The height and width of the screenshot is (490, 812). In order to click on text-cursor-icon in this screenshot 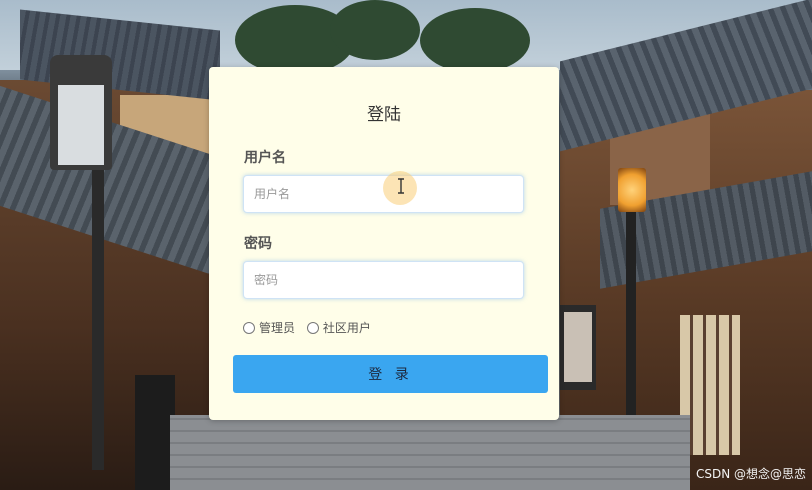, I will do `click(401, 186)`.